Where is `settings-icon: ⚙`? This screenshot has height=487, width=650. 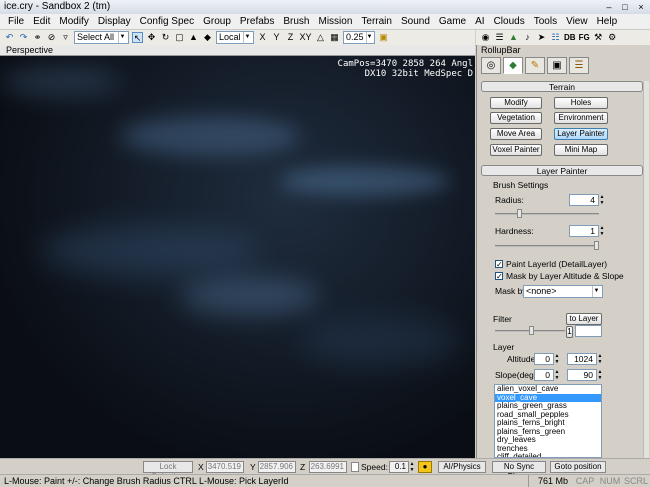 settings-icon: ⚙ is located at coordinates (612, 37).